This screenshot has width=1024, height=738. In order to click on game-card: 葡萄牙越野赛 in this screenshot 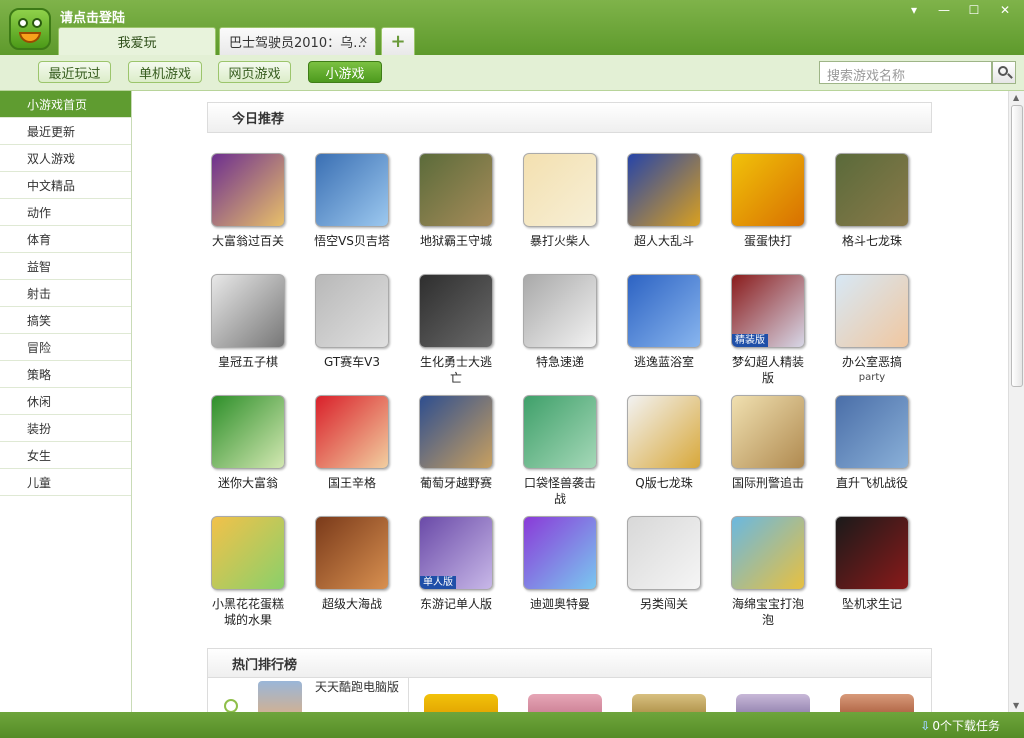, I will do `click(456, 443)`.